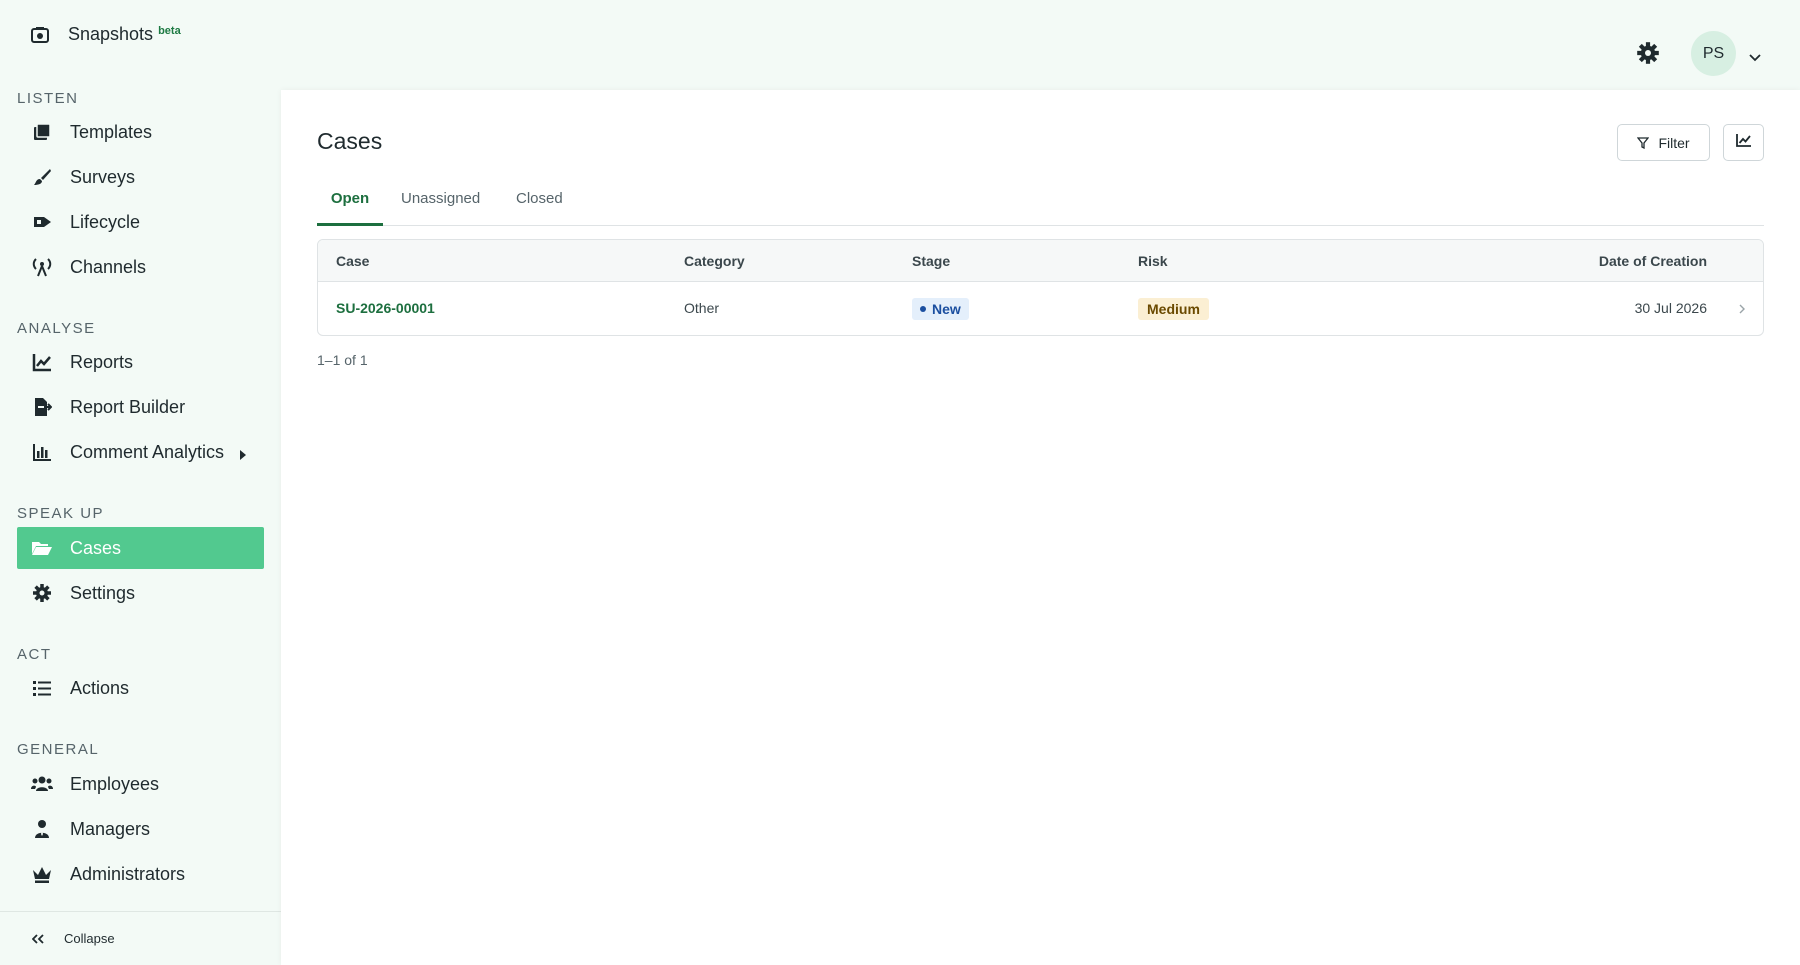  I want to click on list-icon, so click(42, 688).